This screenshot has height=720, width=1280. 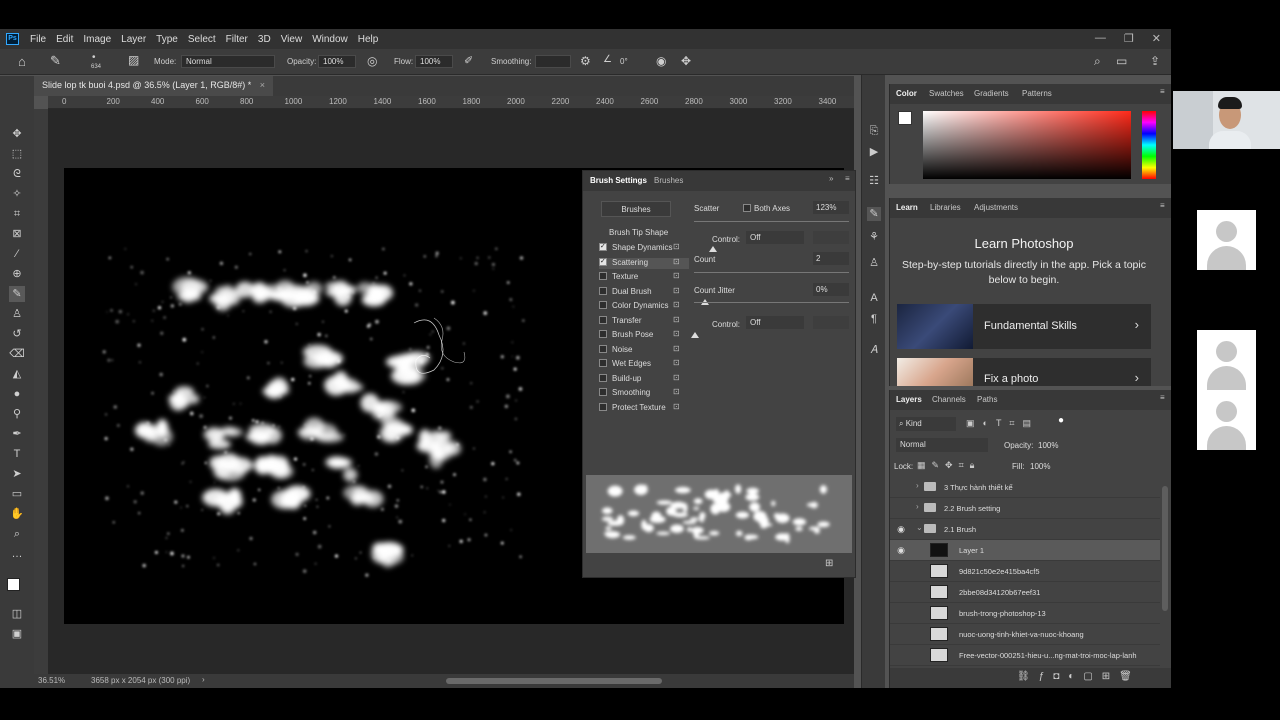 I want to click on paragraph-icon: ¶, so click(x=874, y=319).